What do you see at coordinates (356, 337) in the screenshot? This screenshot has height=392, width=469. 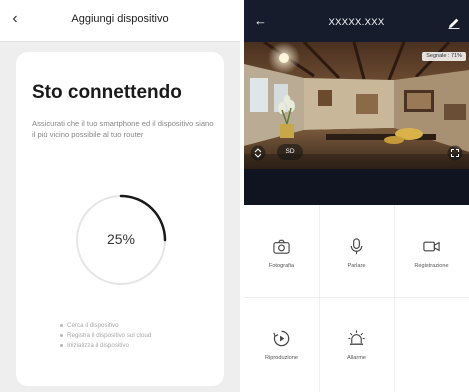 I see `alarm-light-icon` at bounding box center [356, 337].